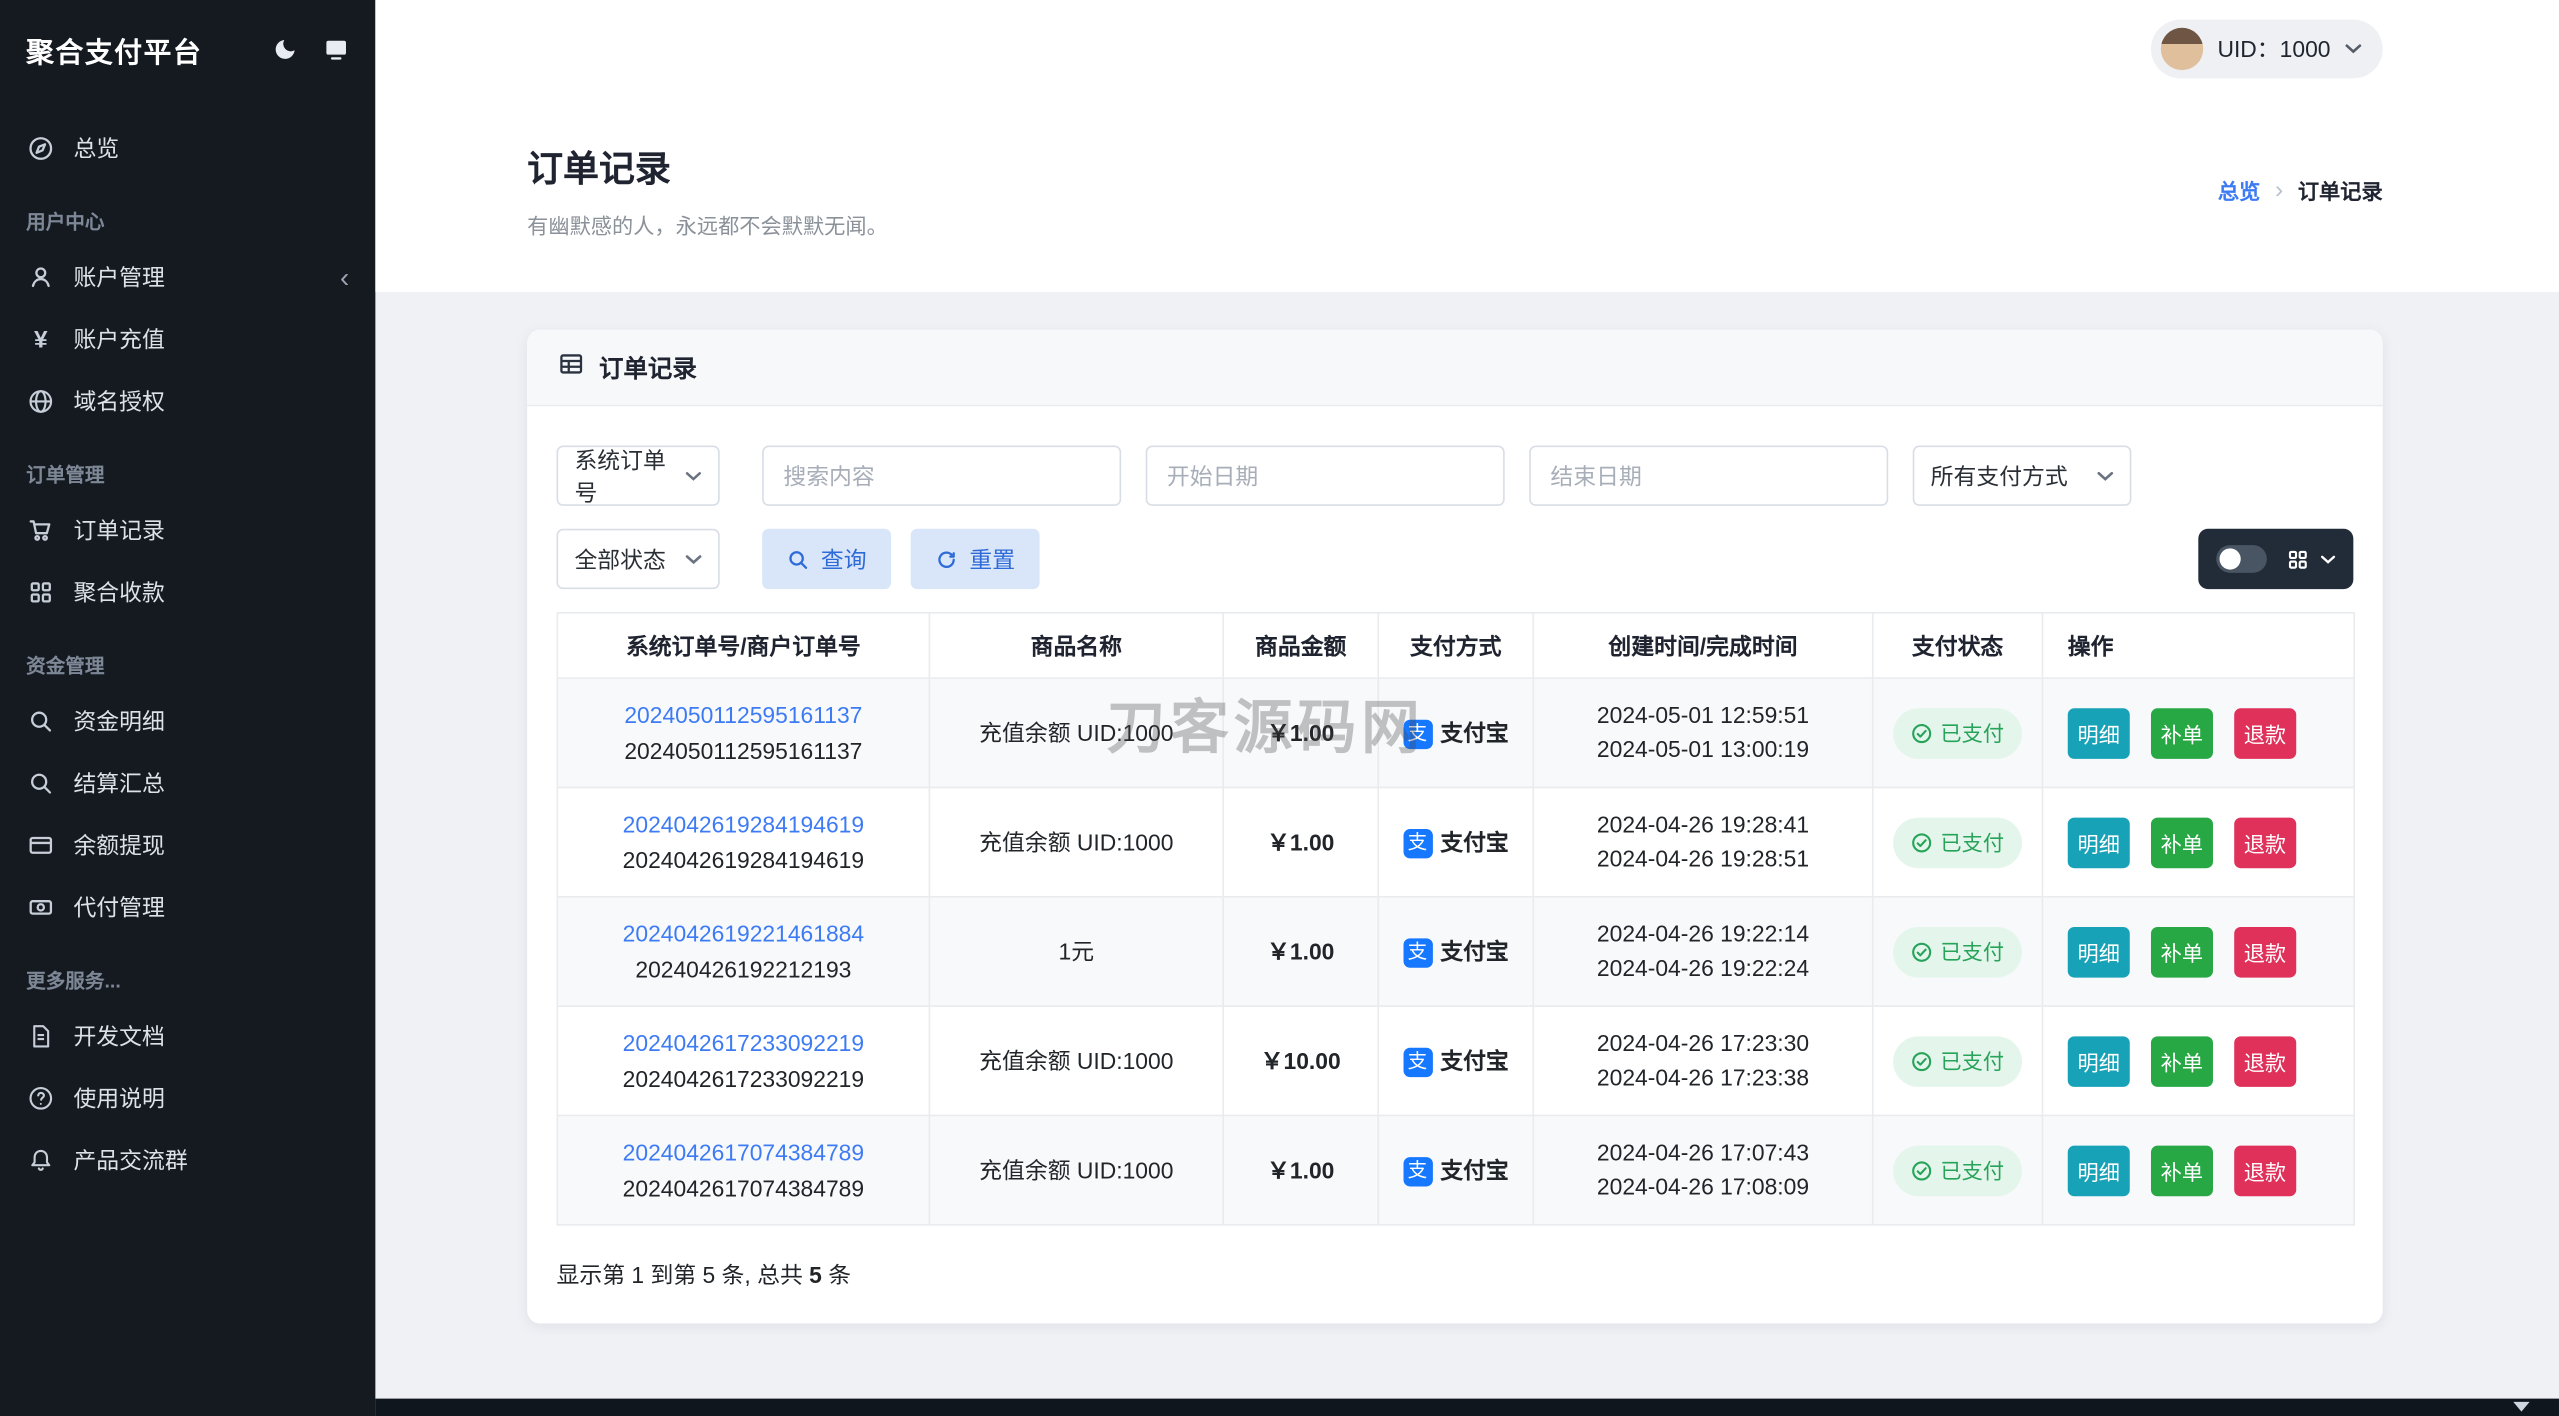 The width and height of the screenshot is (2559, 1416). Describe the element at coordinates (187, 339) in the screenshot. I see `sidebar-item-account-recharge: ¥ 账户充值` at that location.